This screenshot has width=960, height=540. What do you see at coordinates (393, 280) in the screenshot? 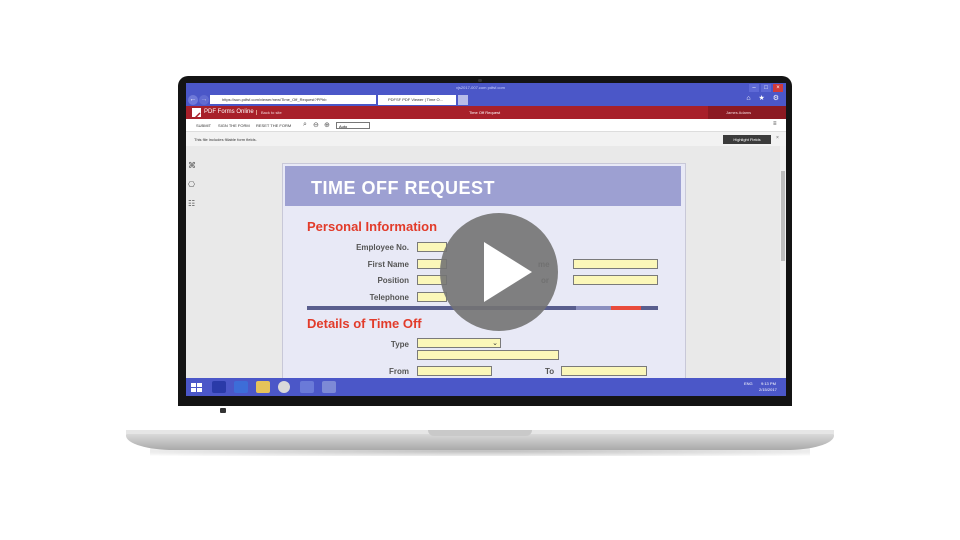
I see `position-label: Position` at bounding box center [393, 280].